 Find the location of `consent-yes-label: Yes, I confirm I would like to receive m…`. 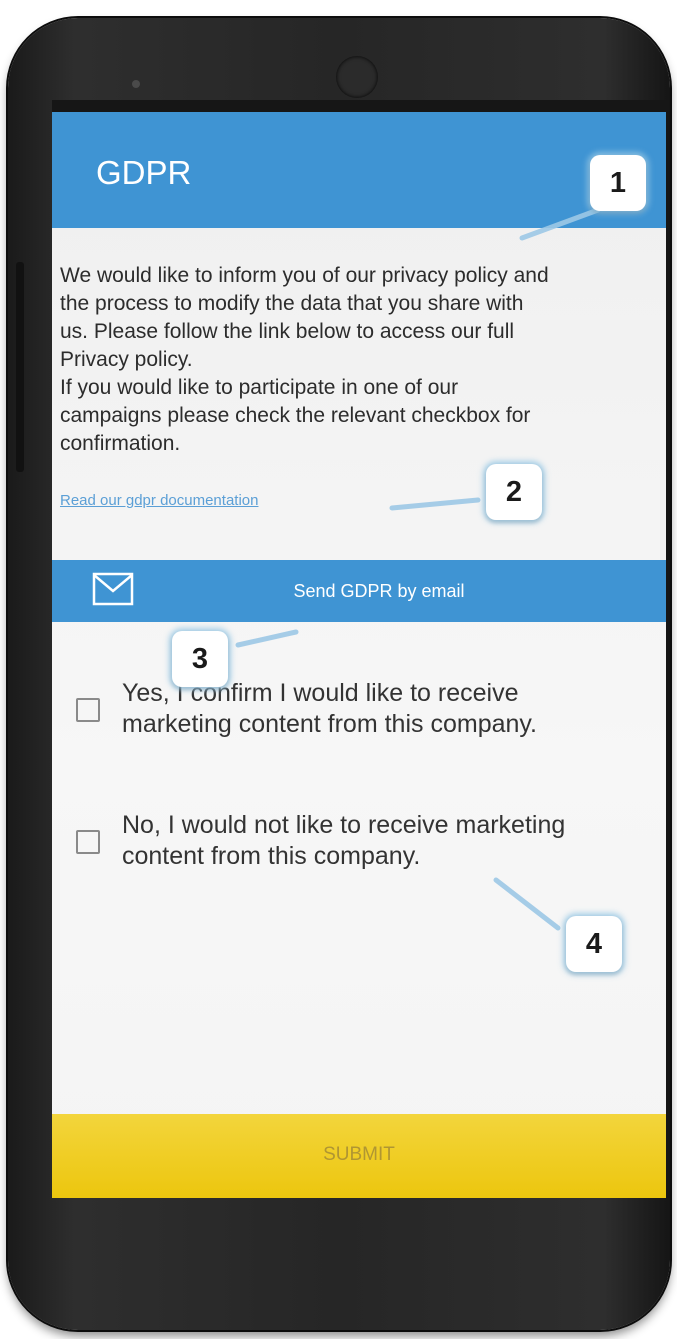

consent-yes-label: Yes, I confirm I would like to receive m… is located at coordinates (329, 709).